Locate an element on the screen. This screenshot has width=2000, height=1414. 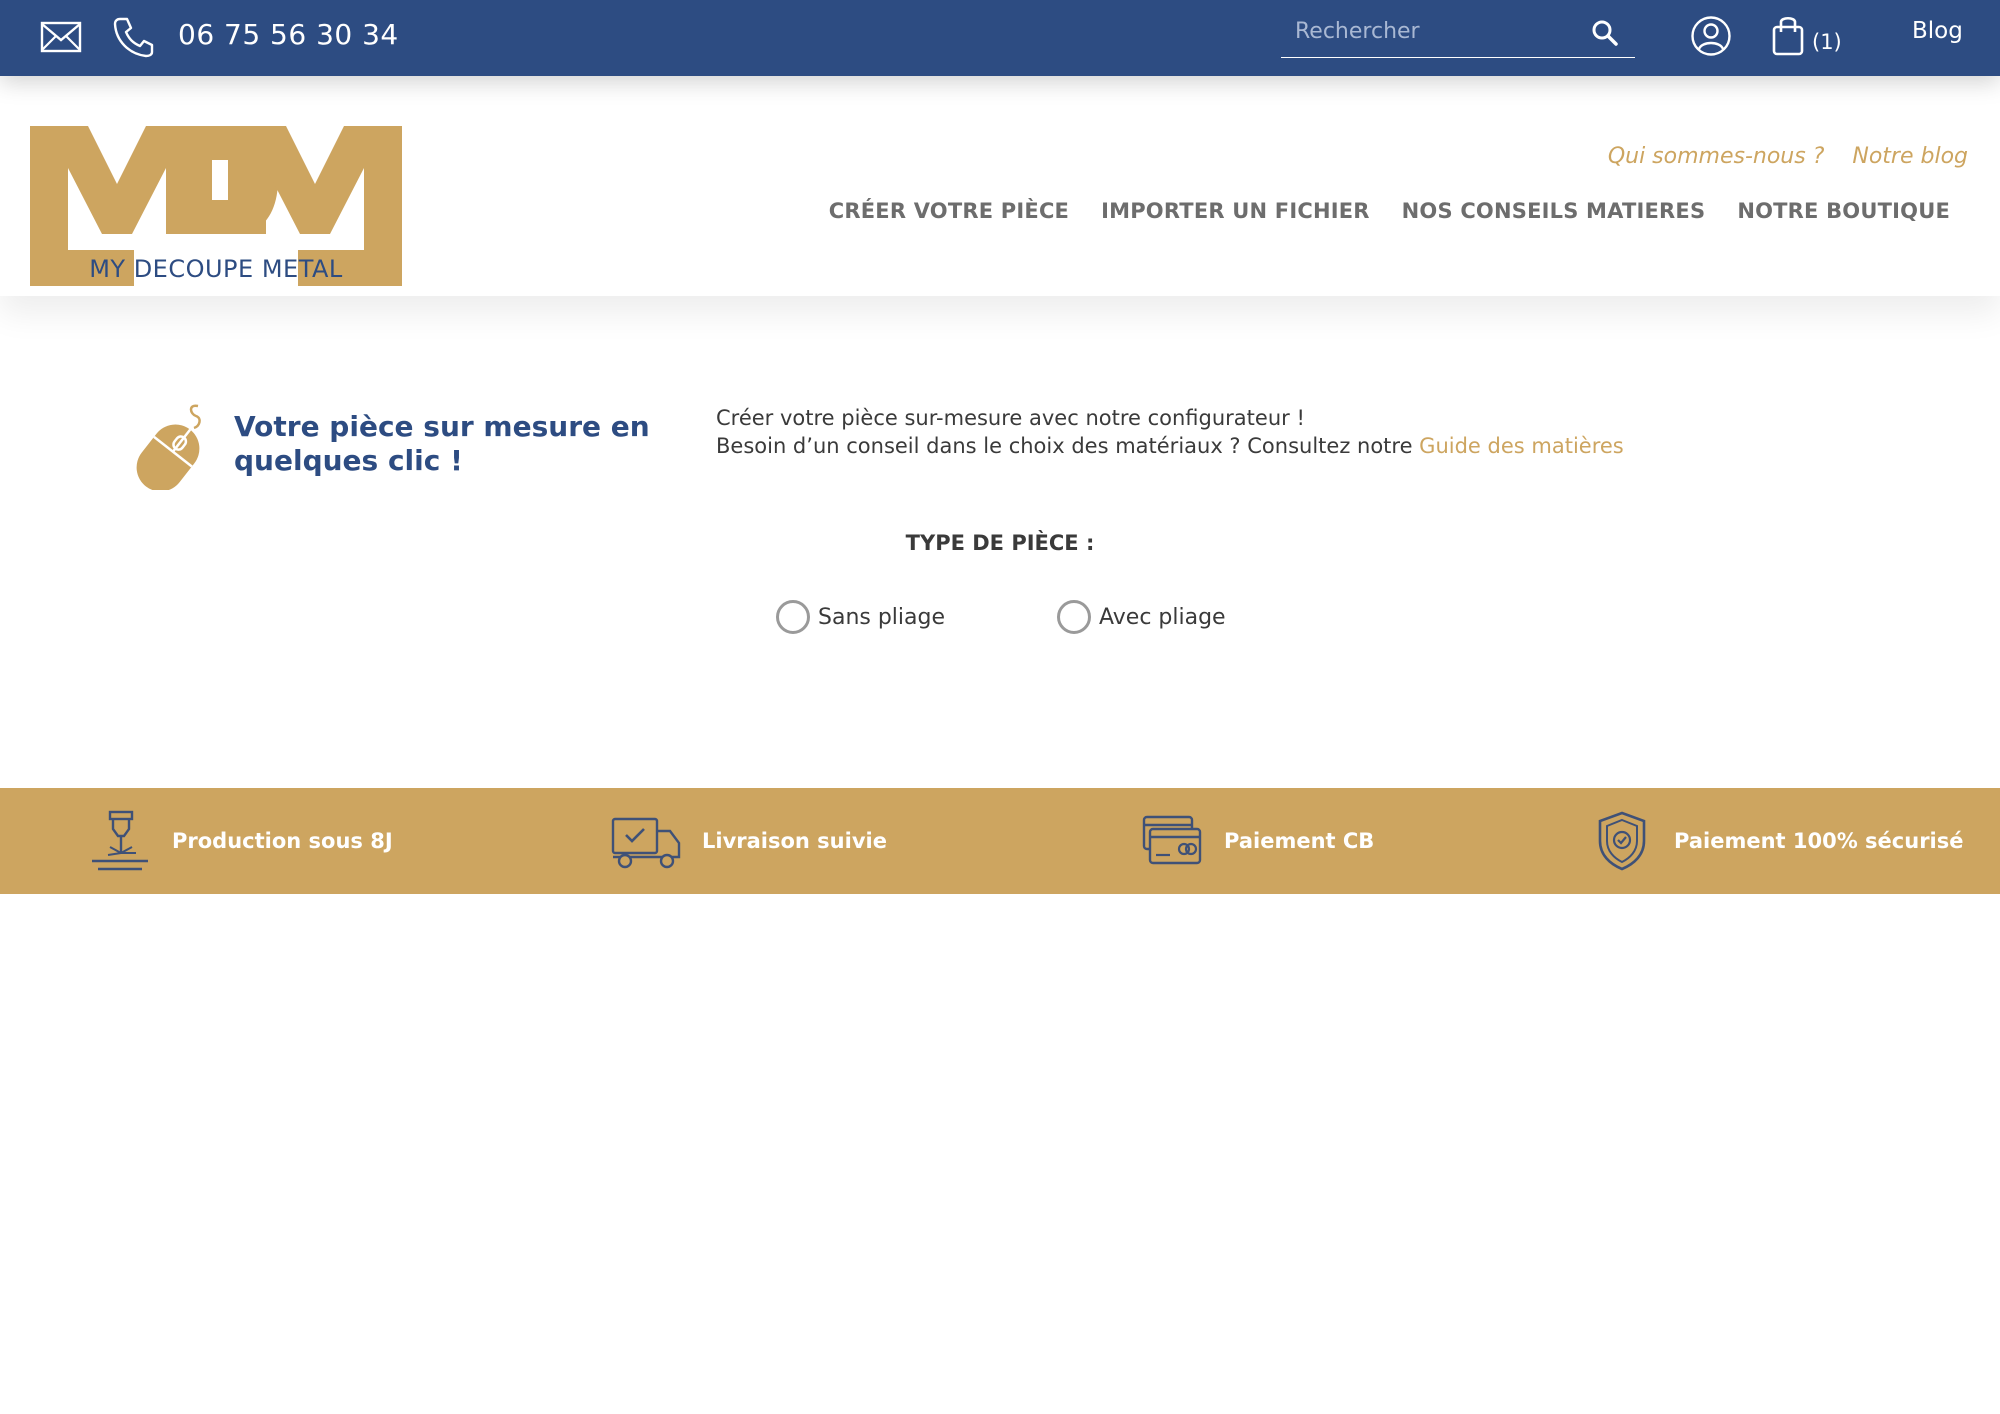
nav-link-blog: Notre blog is located at coordinates (1910, 156).